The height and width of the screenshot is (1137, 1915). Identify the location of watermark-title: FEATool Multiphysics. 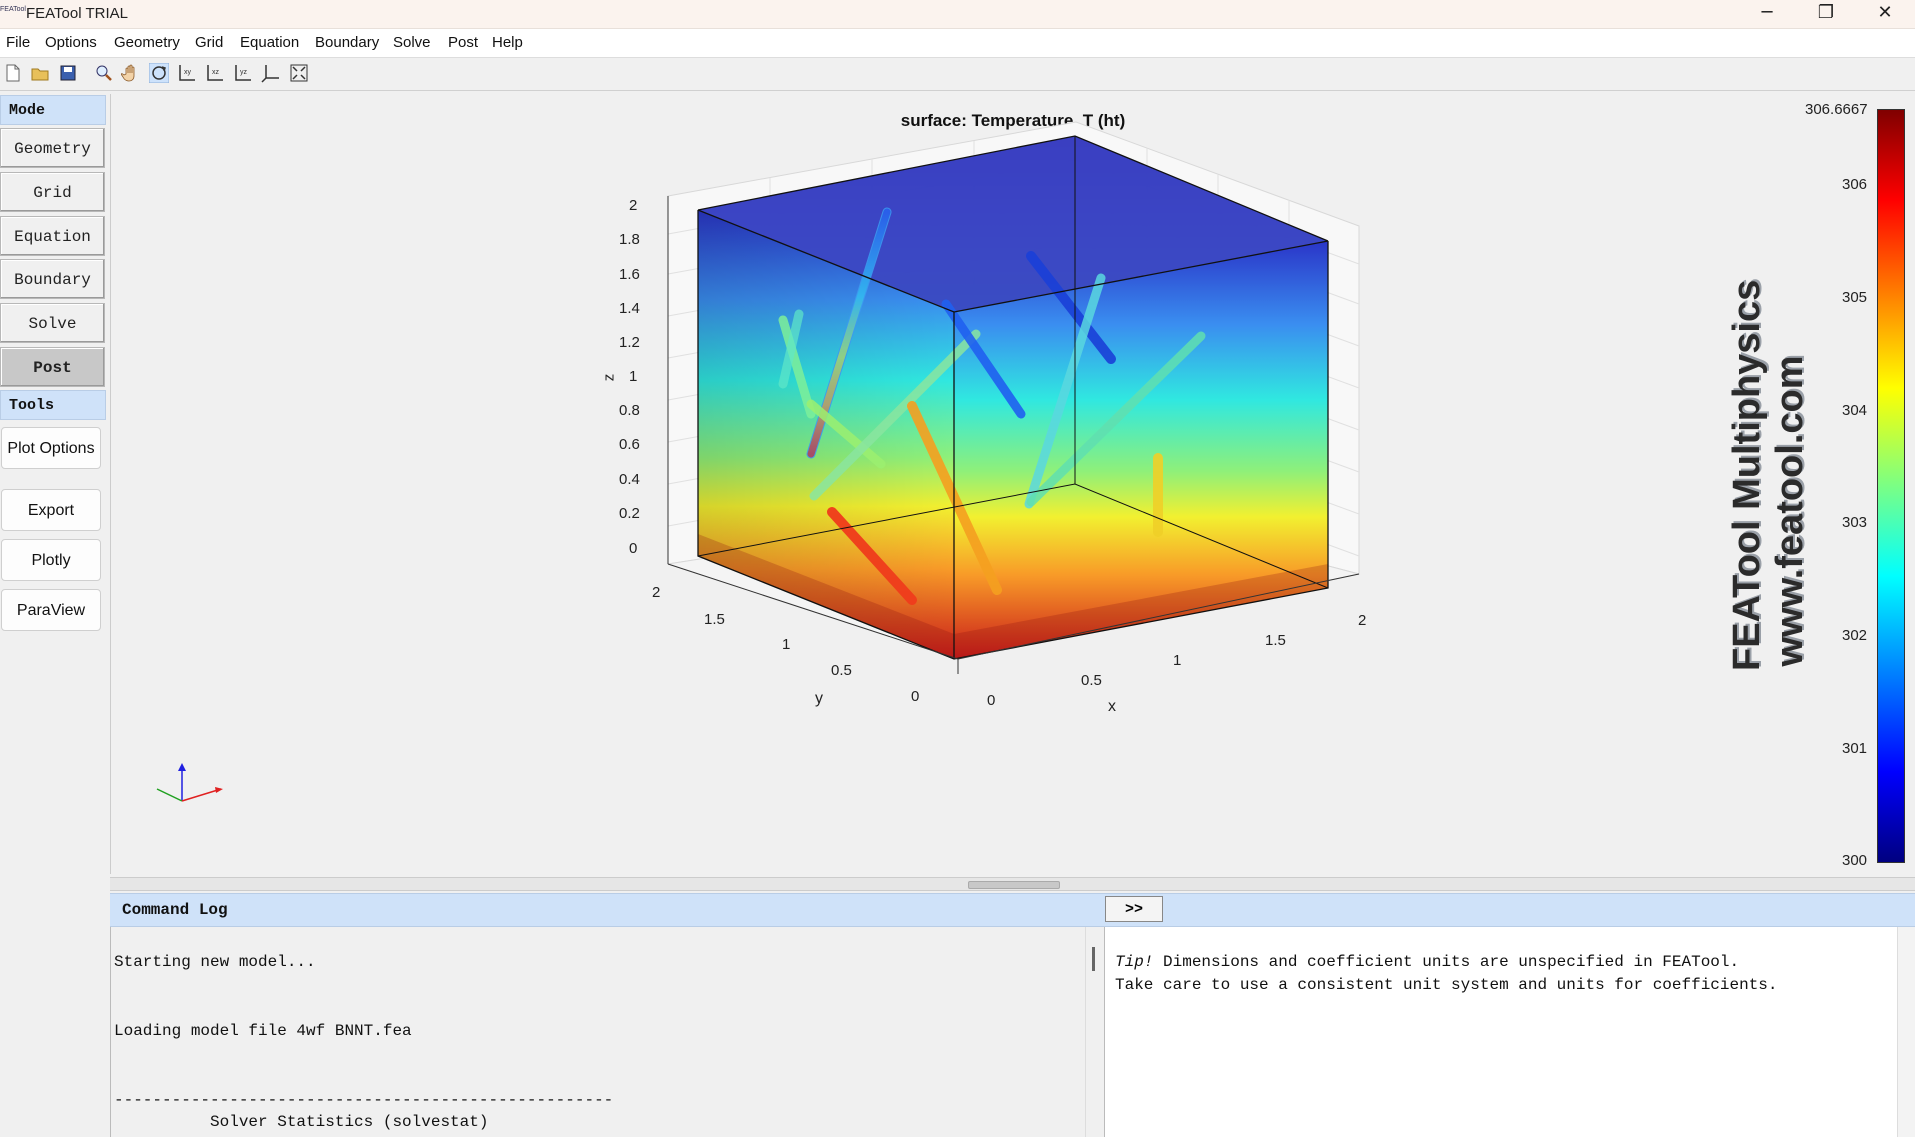
(1747, 475).